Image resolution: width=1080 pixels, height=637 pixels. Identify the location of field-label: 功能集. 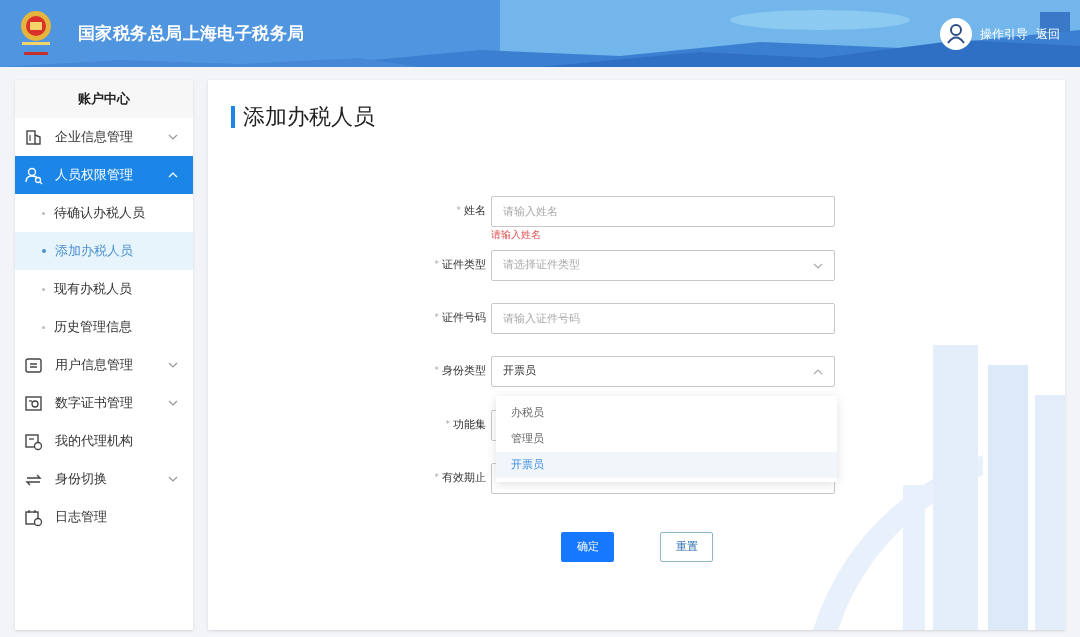
(469, 425).